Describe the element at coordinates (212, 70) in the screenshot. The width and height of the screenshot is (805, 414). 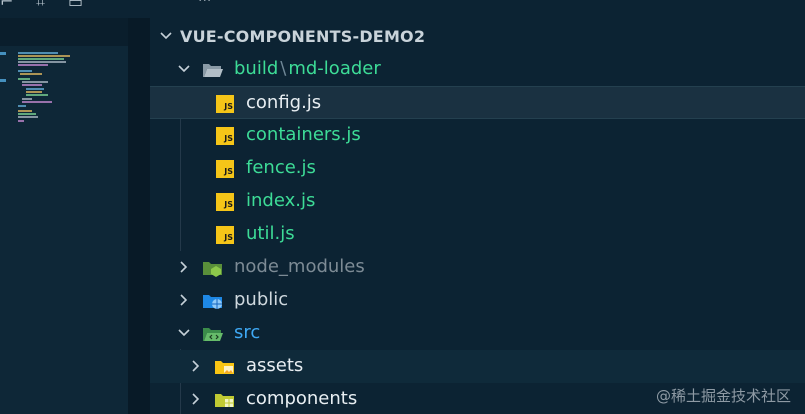
I see `folder-open-icon` at that location.